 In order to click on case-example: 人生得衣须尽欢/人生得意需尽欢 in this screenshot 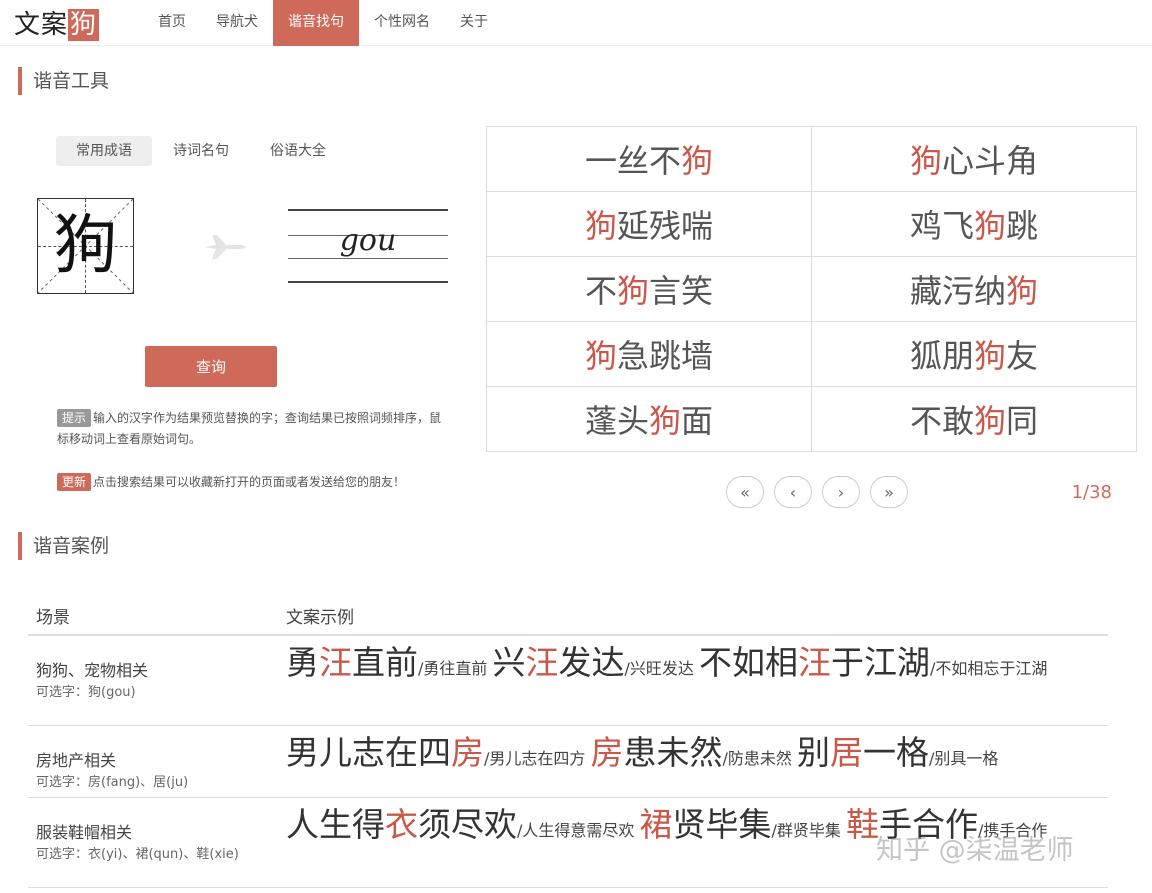, I will do `click(462, 824)`.